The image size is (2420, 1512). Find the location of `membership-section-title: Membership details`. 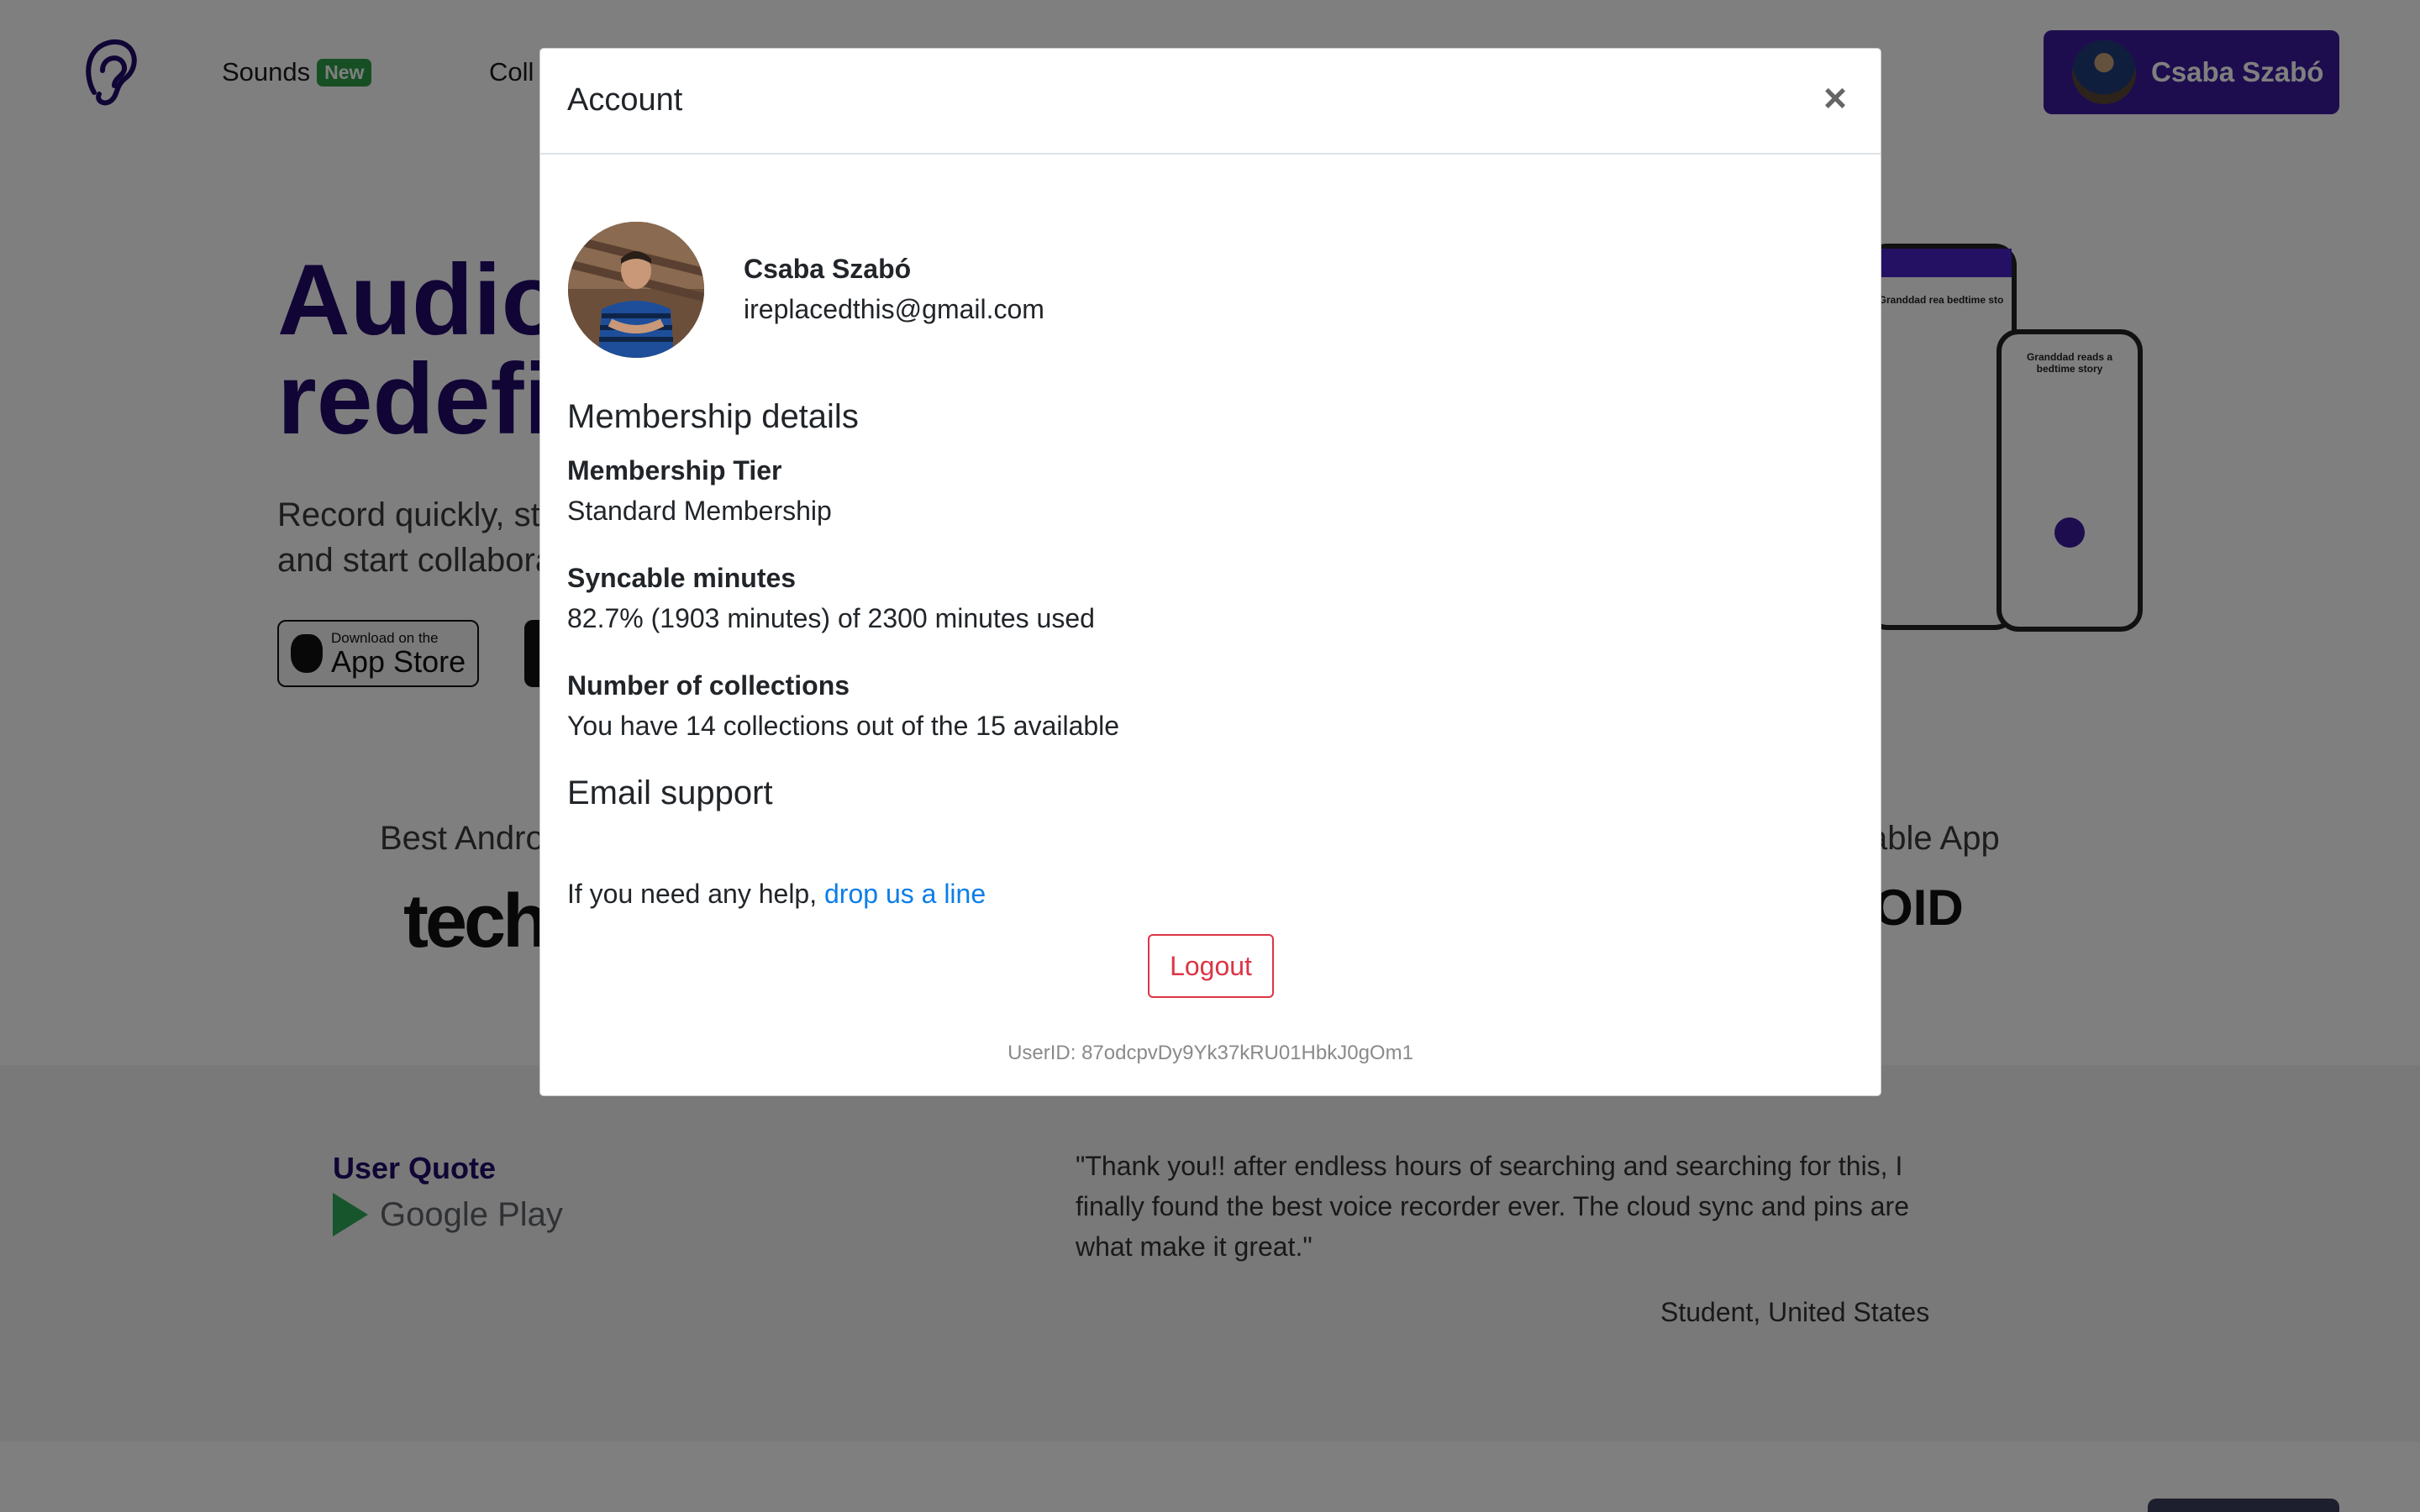

membership-section-title: Membership details is located at coordinates (713, 416).